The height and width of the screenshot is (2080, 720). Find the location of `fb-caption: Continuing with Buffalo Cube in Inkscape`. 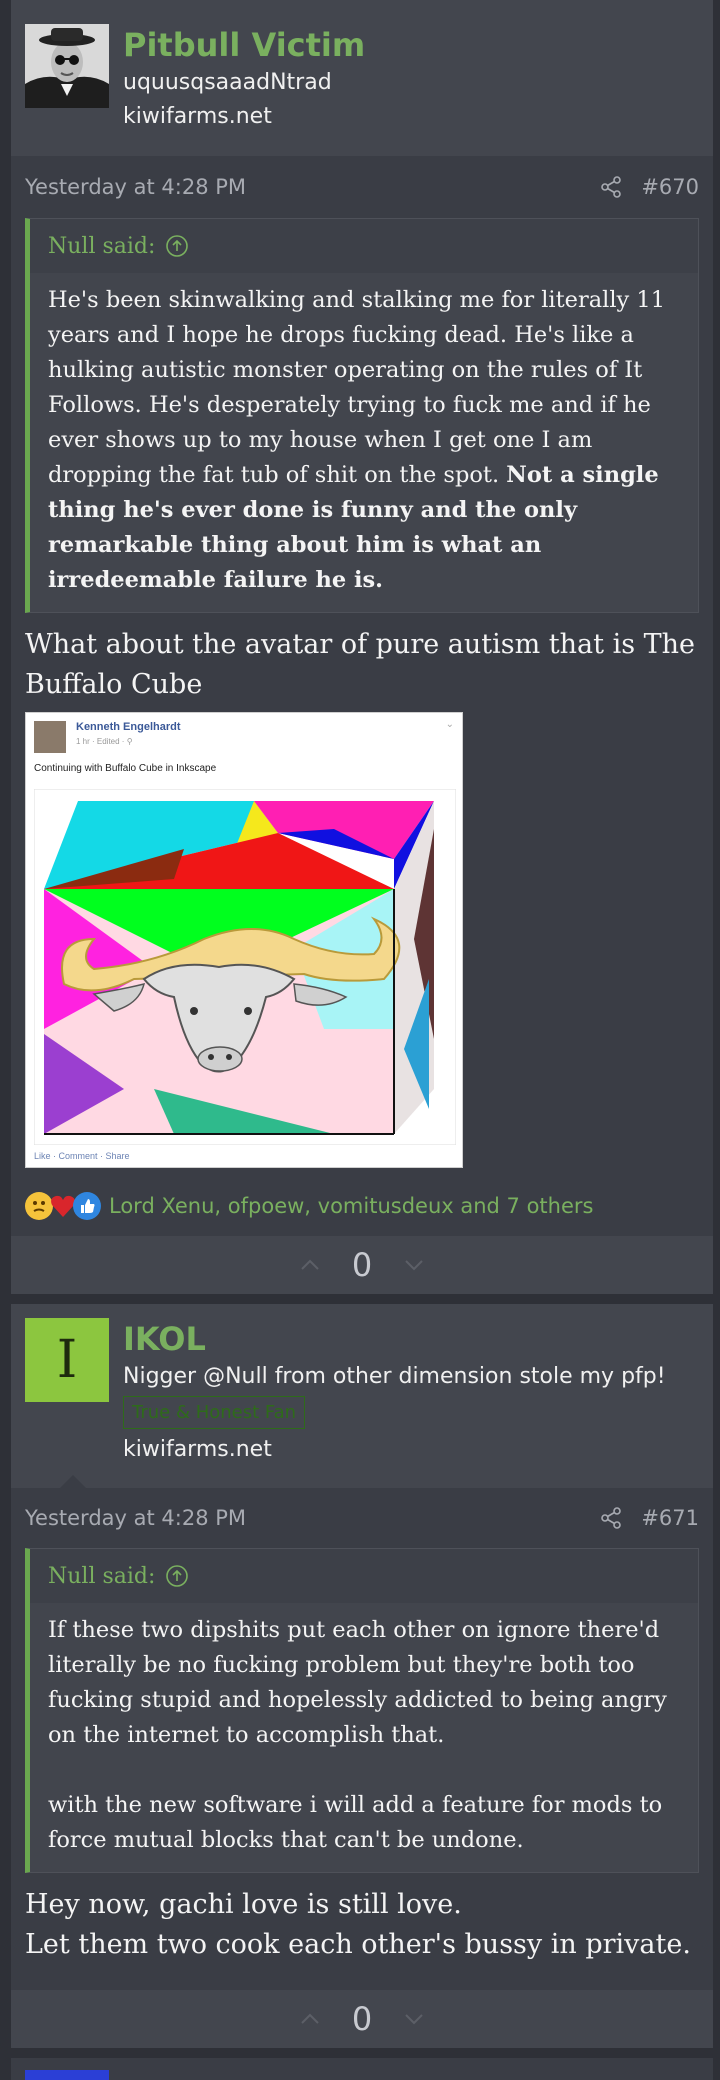

fb-caption: Continuing with Buffalo Cube in Inkscape is located at coordinates (125, 768).